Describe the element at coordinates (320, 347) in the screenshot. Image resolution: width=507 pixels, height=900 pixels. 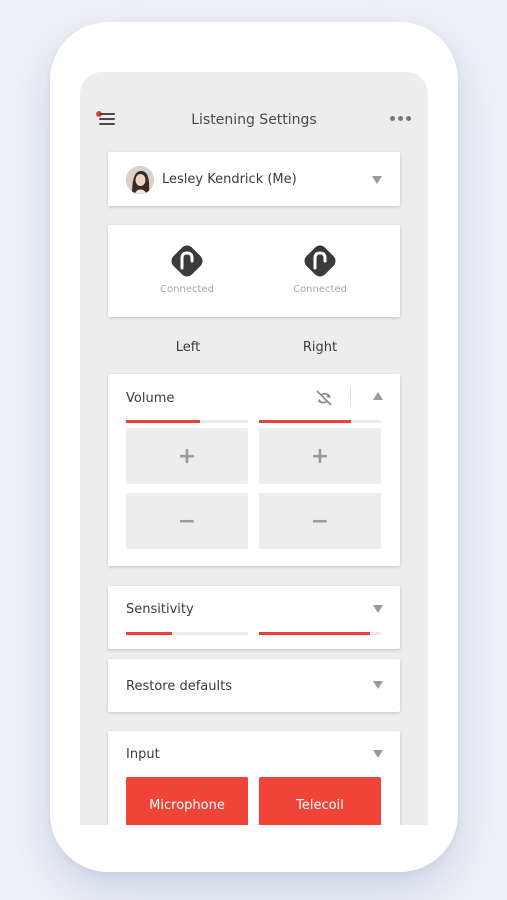
I see `right-column-label: Right` at that location.